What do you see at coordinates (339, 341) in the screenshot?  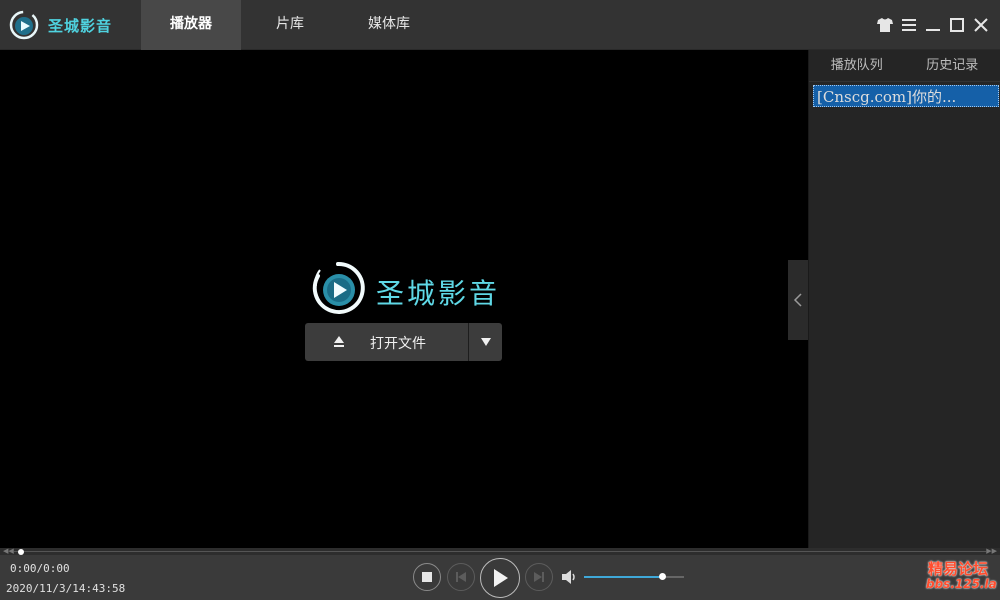 I see `eject-icon` at bounding box center [339, 341].